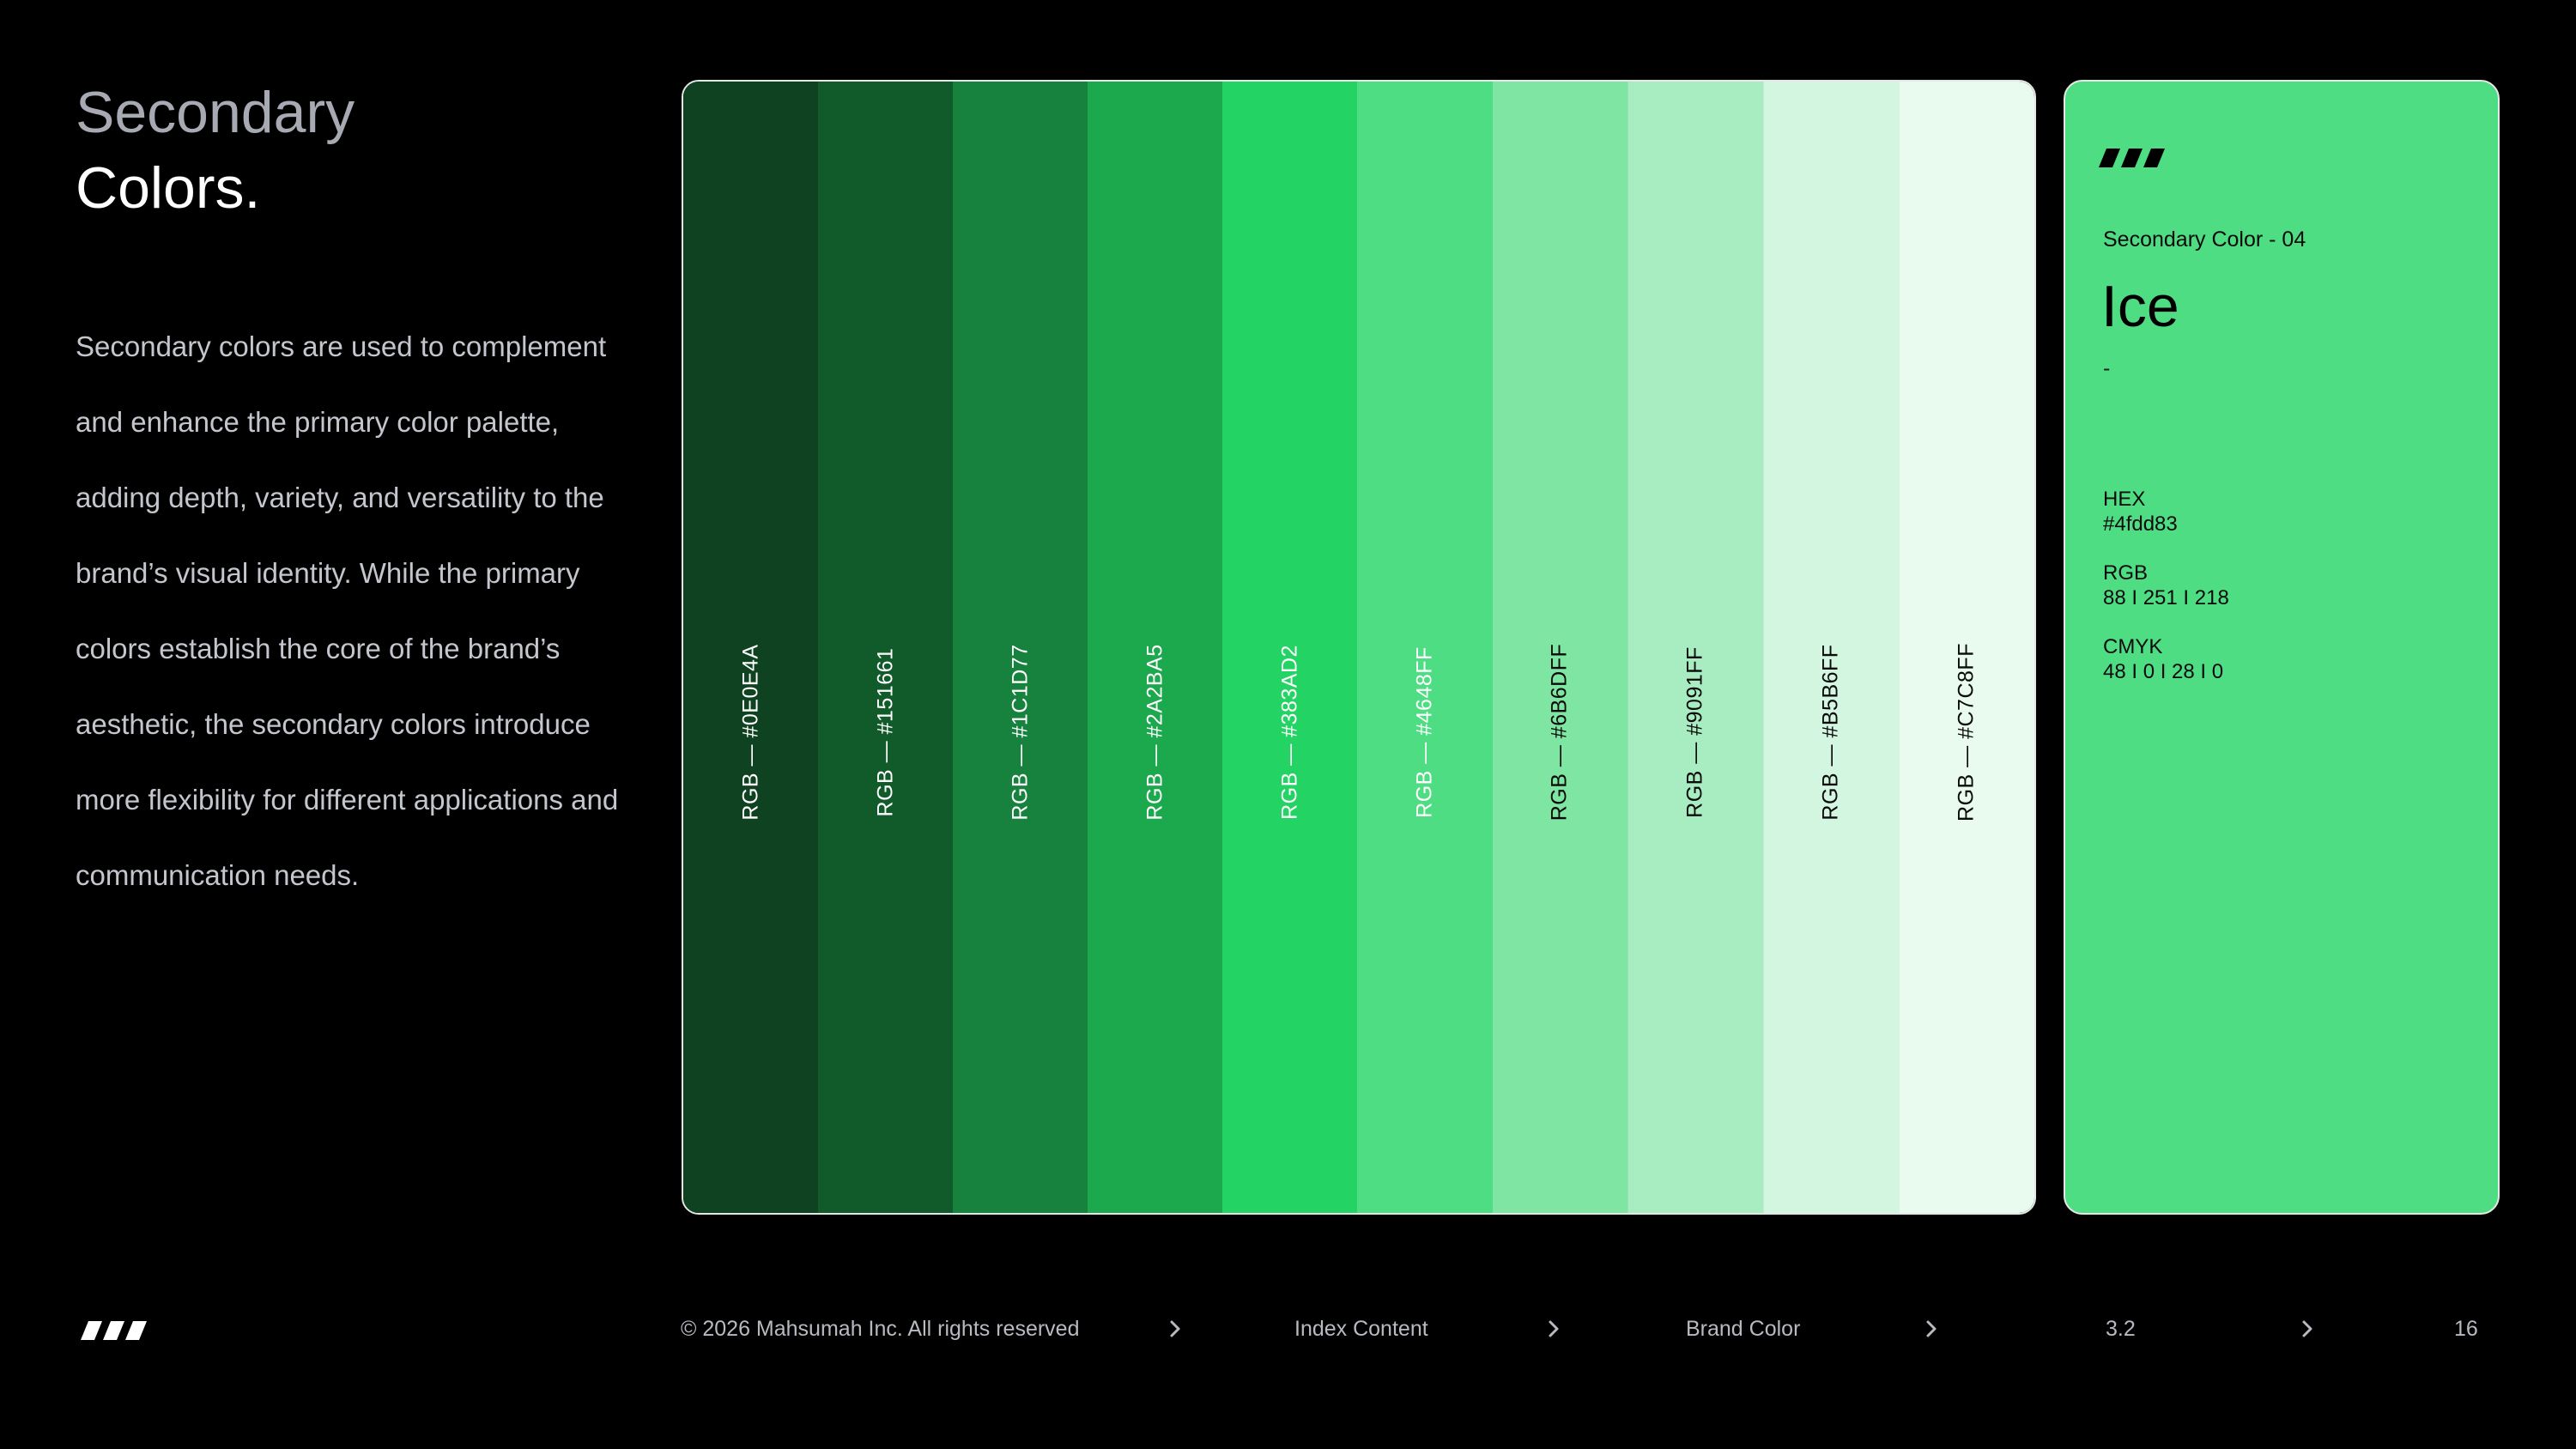 The width and height of the screenshot is (2576, 1449). I want to click on color-swatch: RGB — #151661, so click(886, 647).